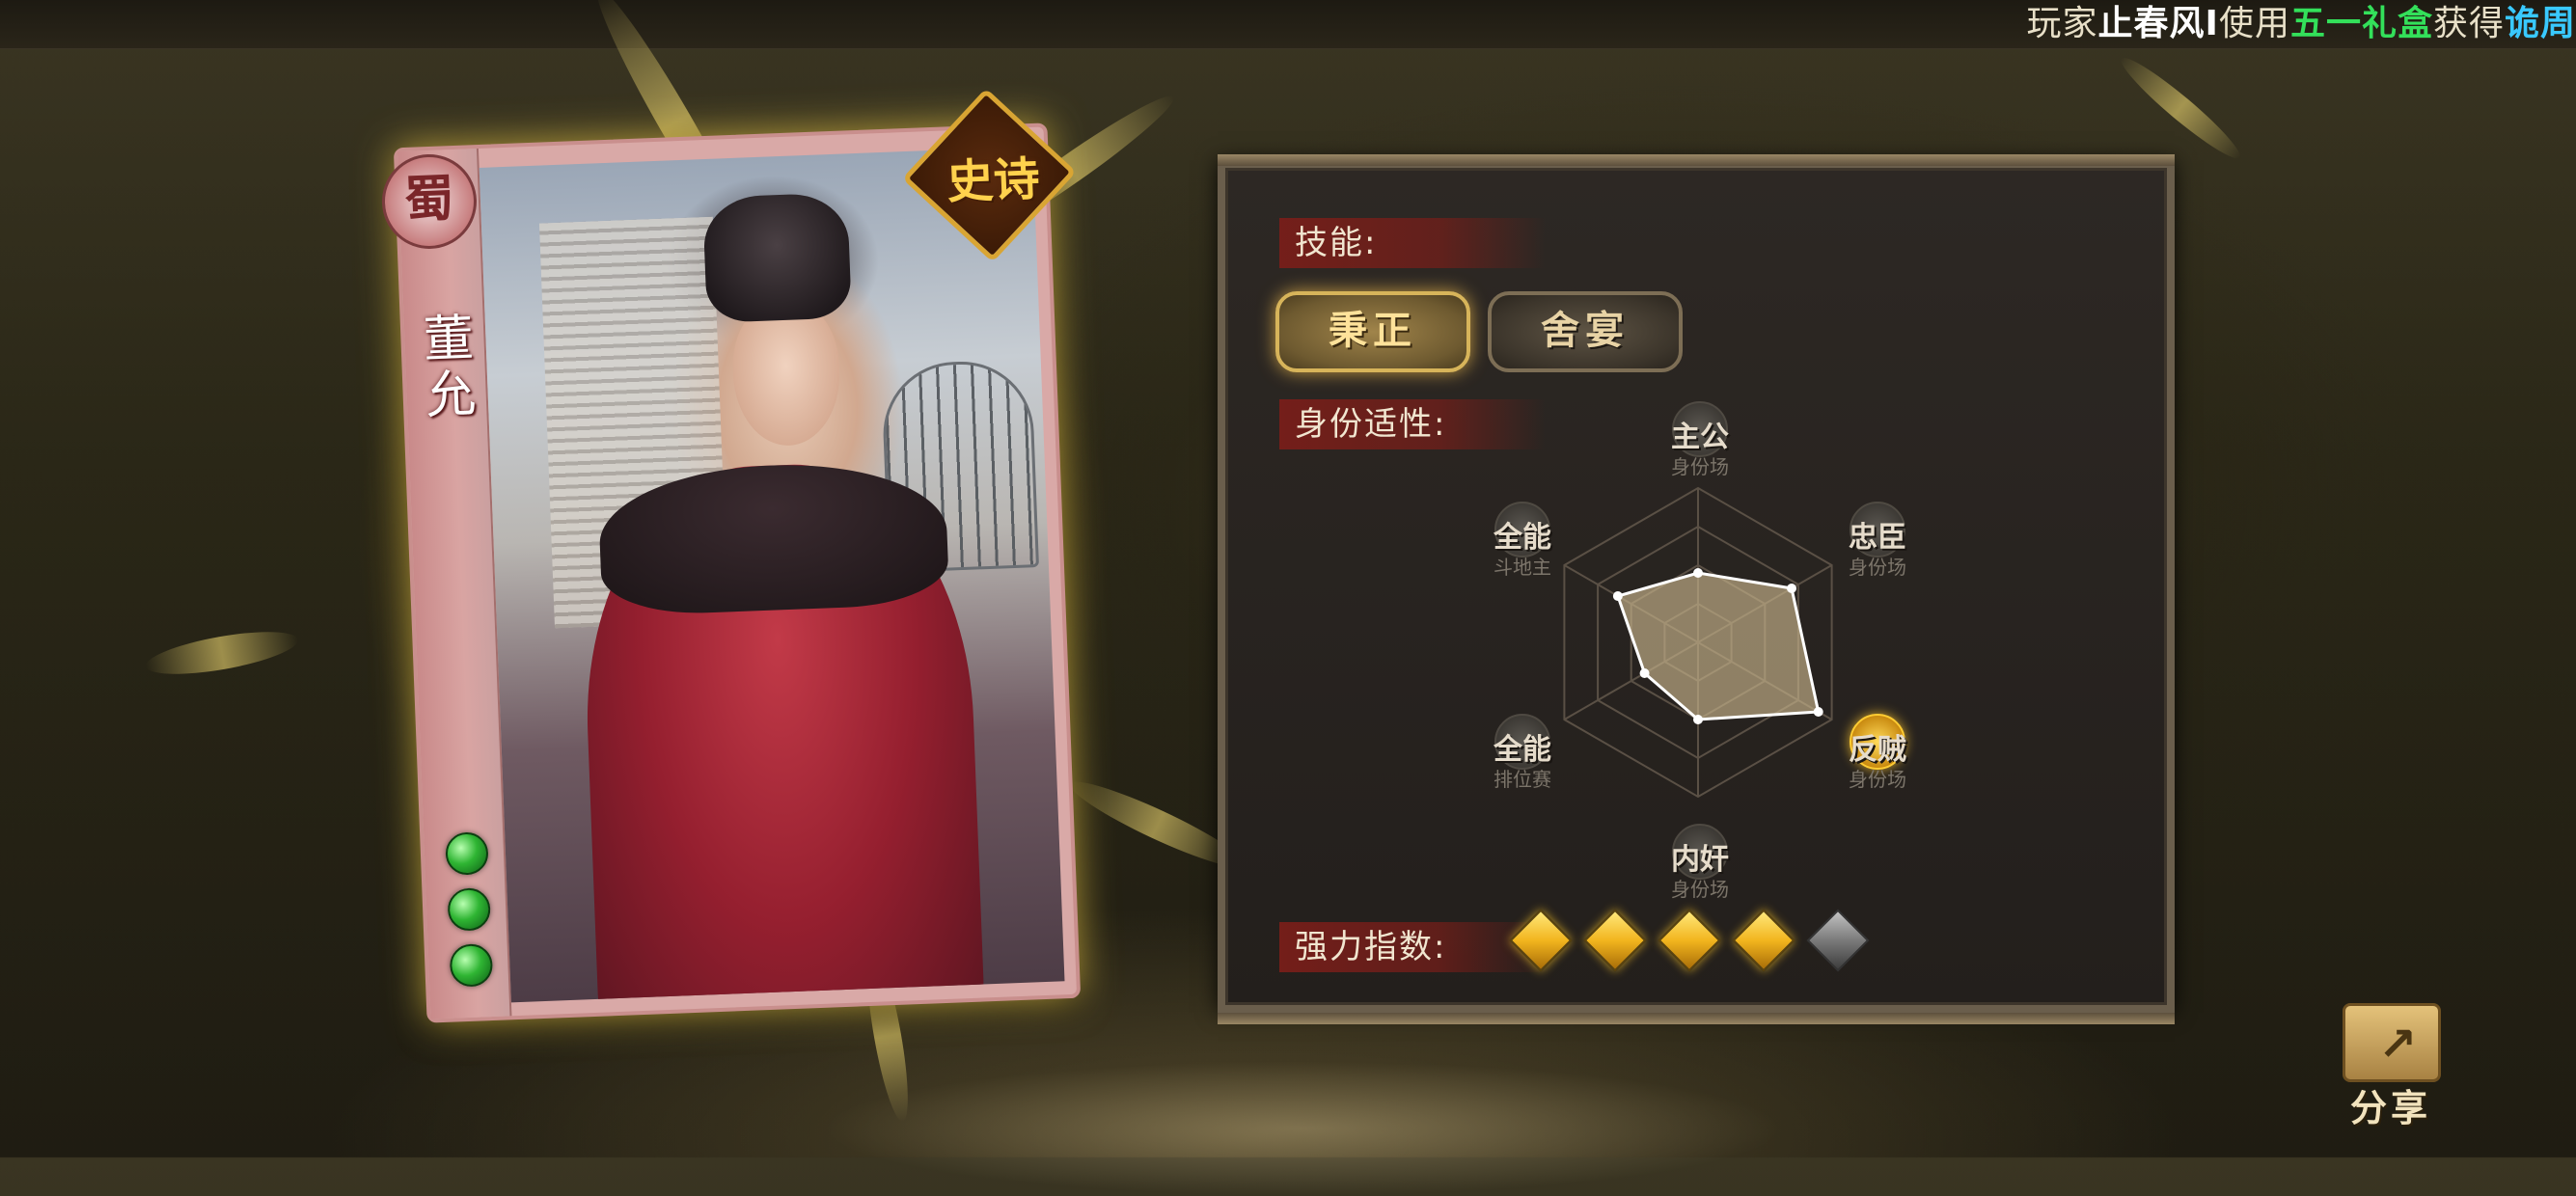 The width and height of the screenshot is (2576, 1196). Describe the element at coordinates (1700, 889) in the screenshot. I see `role-spy-mode: 身份场` at that location.